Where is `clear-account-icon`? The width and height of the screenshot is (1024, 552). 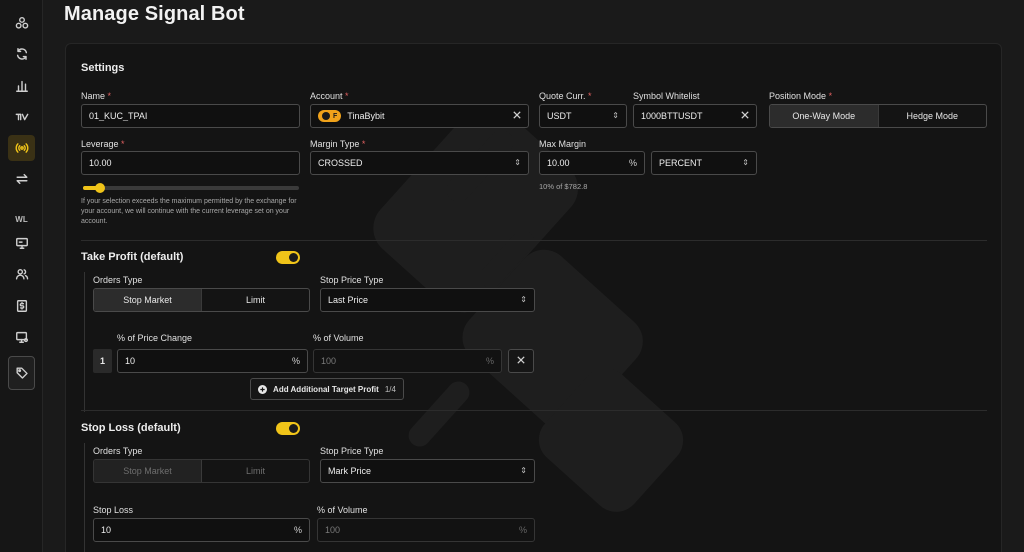
clear-account-icon is located at coordinates (517, 116).